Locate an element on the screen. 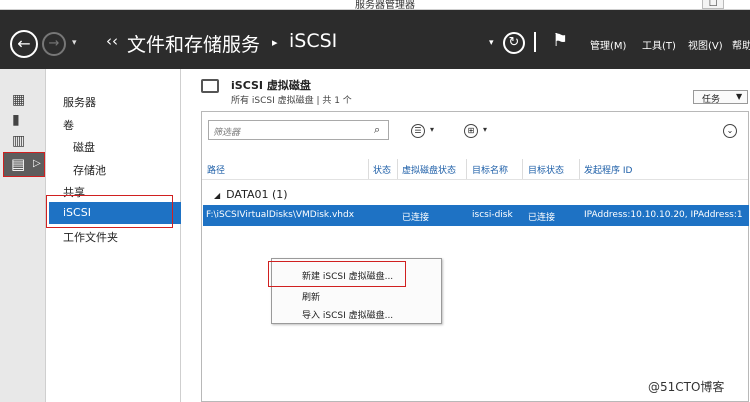 The image size is (750, 402). icon-rail: ▦ ▮ ▥ ▤ ▷ is located at coordinates (23, 235).